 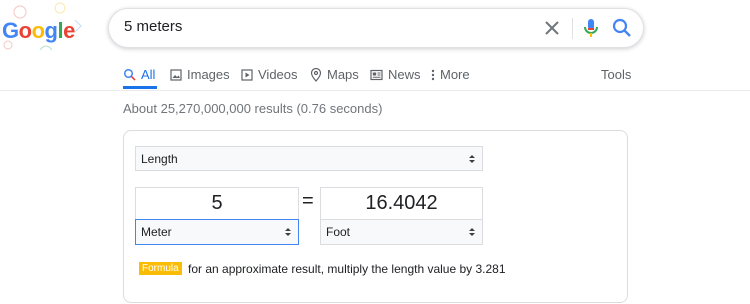 What do you see at coordinates (404, 74) in the screenshot?
I see `tab-news-label: News` at bounding box center [404, 74].